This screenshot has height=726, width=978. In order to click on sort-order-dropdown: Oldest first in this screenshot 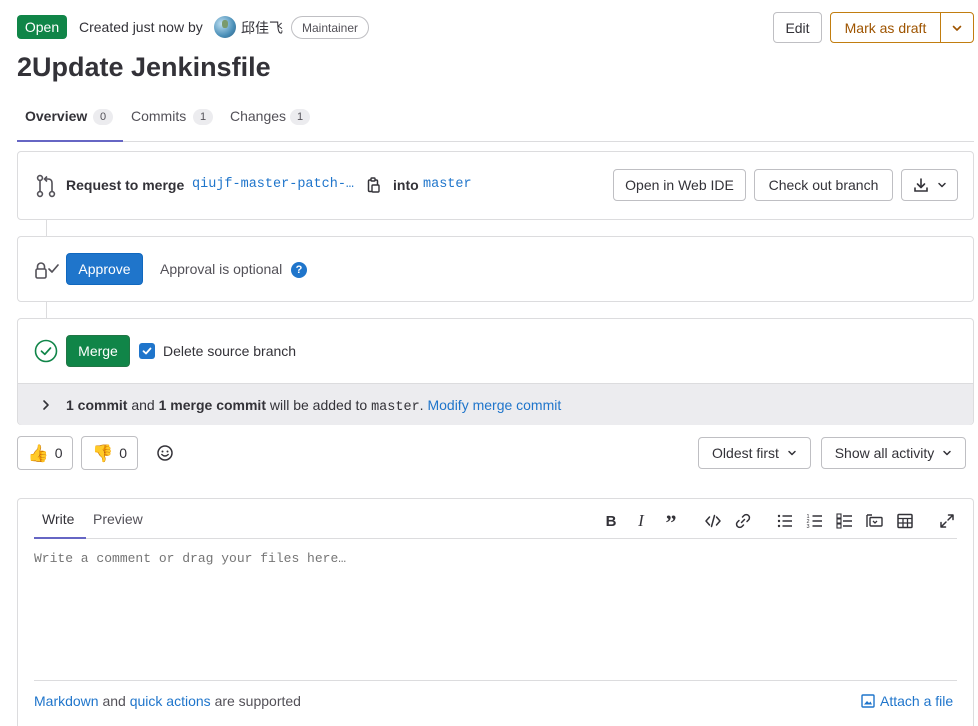, I will do `click(754, 453)`.